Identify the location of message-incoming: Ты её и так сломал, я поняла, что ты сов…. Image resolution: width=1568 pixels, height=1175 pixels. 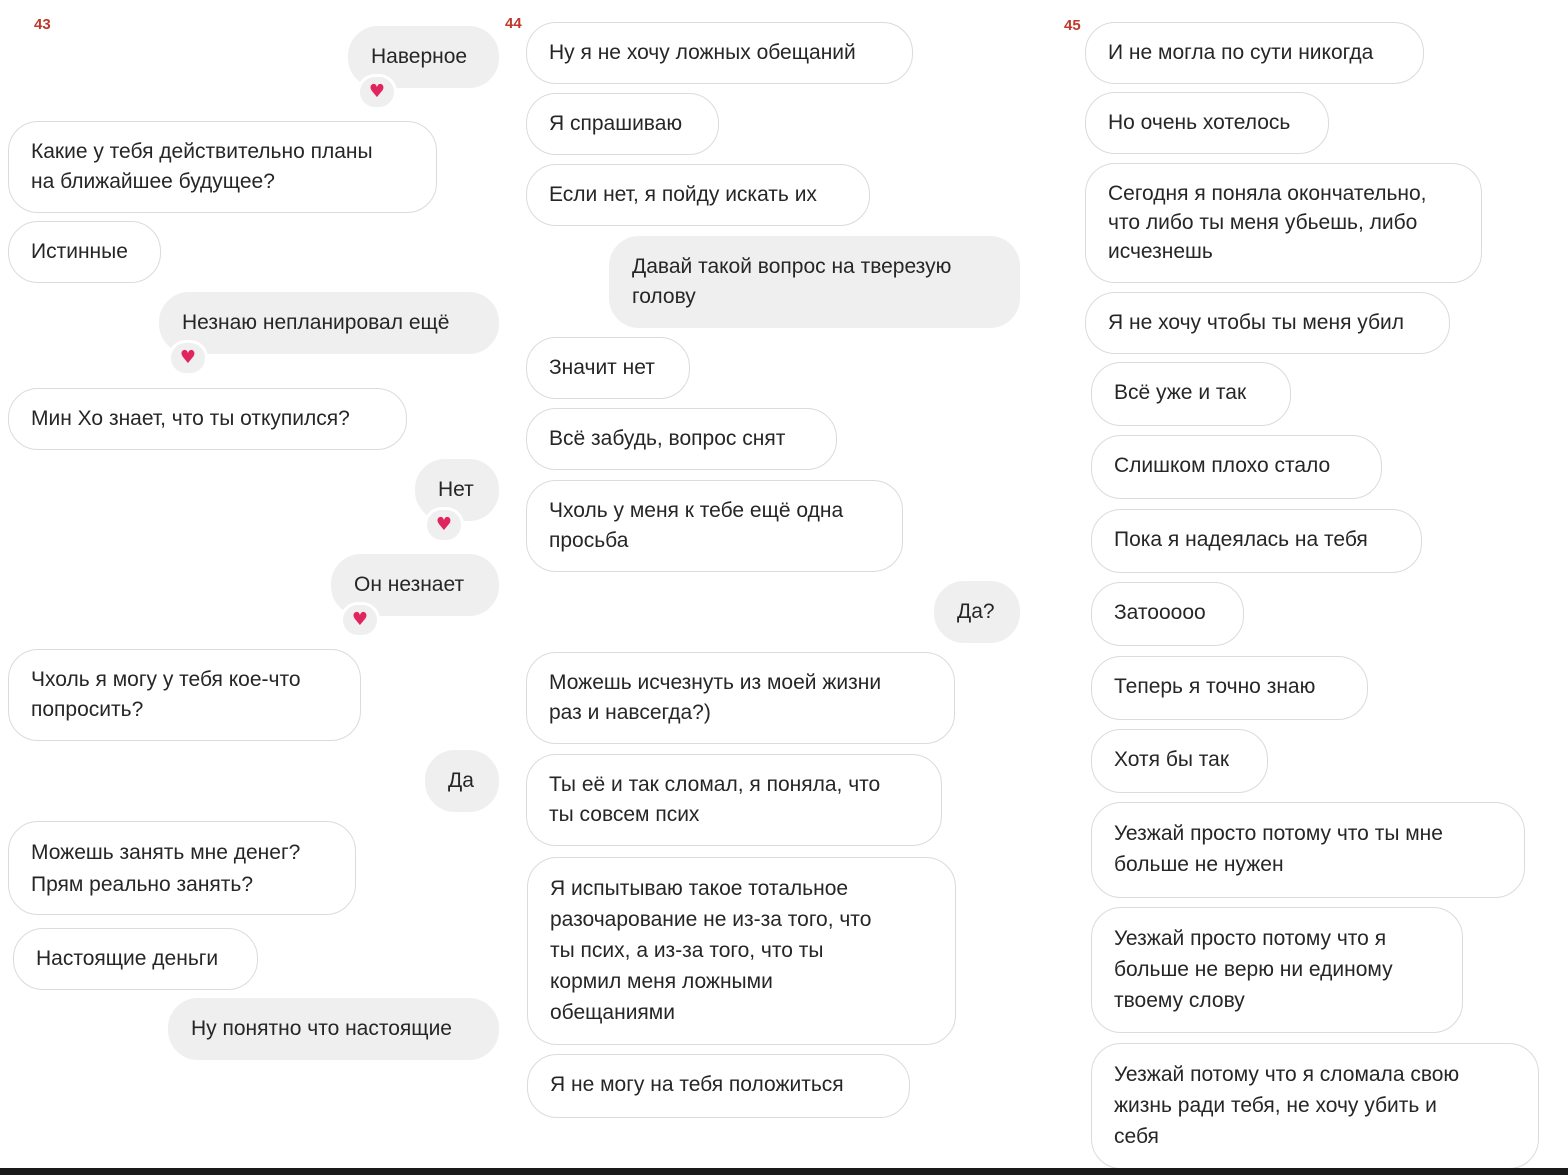
(734, 800).